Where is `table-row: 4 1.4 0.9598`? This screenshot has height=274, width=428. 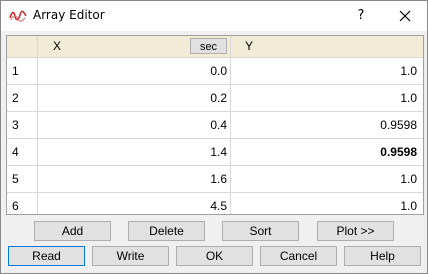 table-row: 4 1.4 0.9598 is located at coordinates (215, 152).